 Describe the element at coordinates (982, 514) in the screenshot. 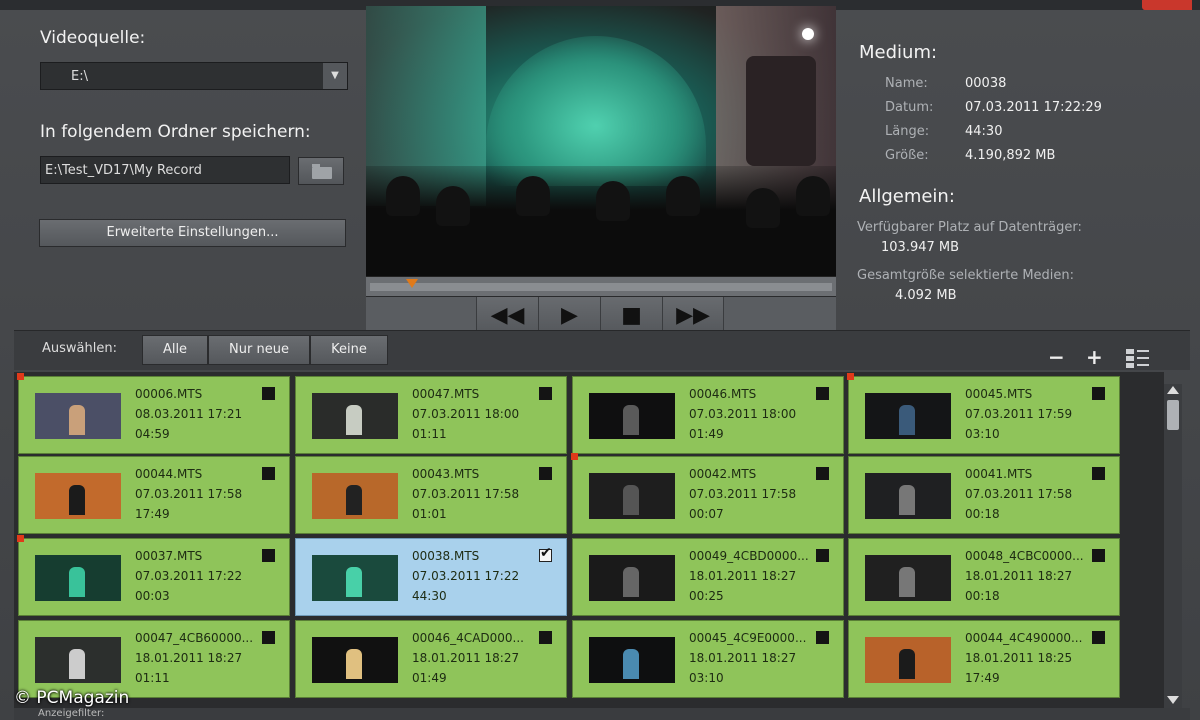

I see `file-length: 00:18` at that location.